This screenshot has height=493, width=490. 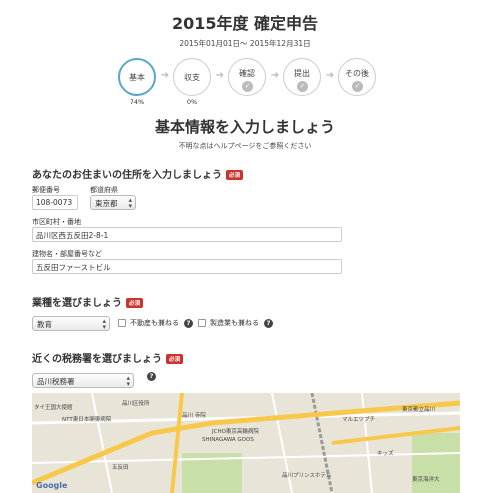 I want to click on tax-office-heading: 近くの税務署を選びましょう 必須, so click(x=108, y=357).